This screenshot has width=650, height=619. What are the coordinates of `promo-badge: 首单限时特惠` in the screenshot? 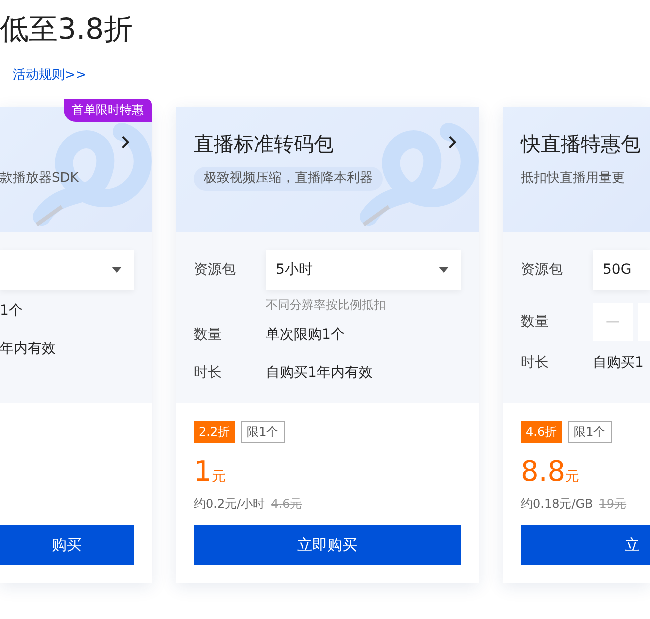 It's located at (108, 110).